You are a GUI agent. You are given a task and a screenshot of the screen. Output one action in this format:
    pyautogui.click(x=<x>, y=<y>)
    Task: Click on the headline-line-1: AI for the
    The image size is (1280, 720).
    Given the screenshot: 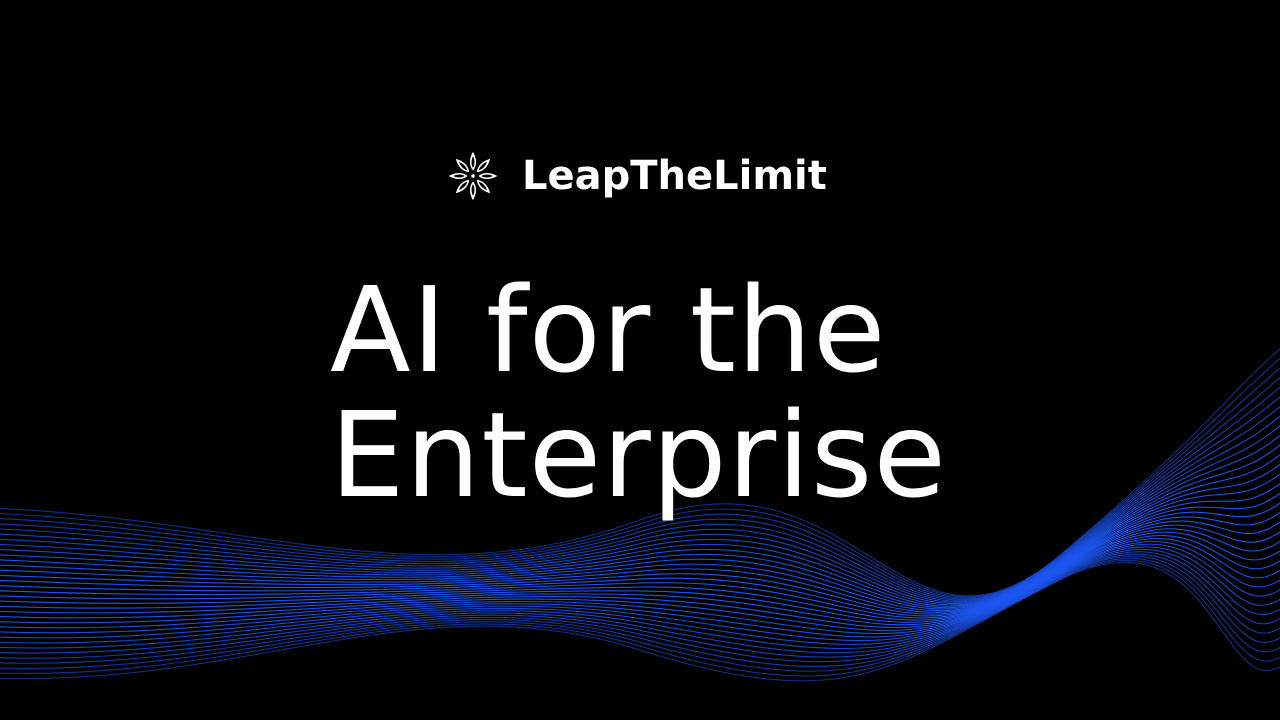 What is the action you would take?
    pyautogui.click(x=608, y=330)
    